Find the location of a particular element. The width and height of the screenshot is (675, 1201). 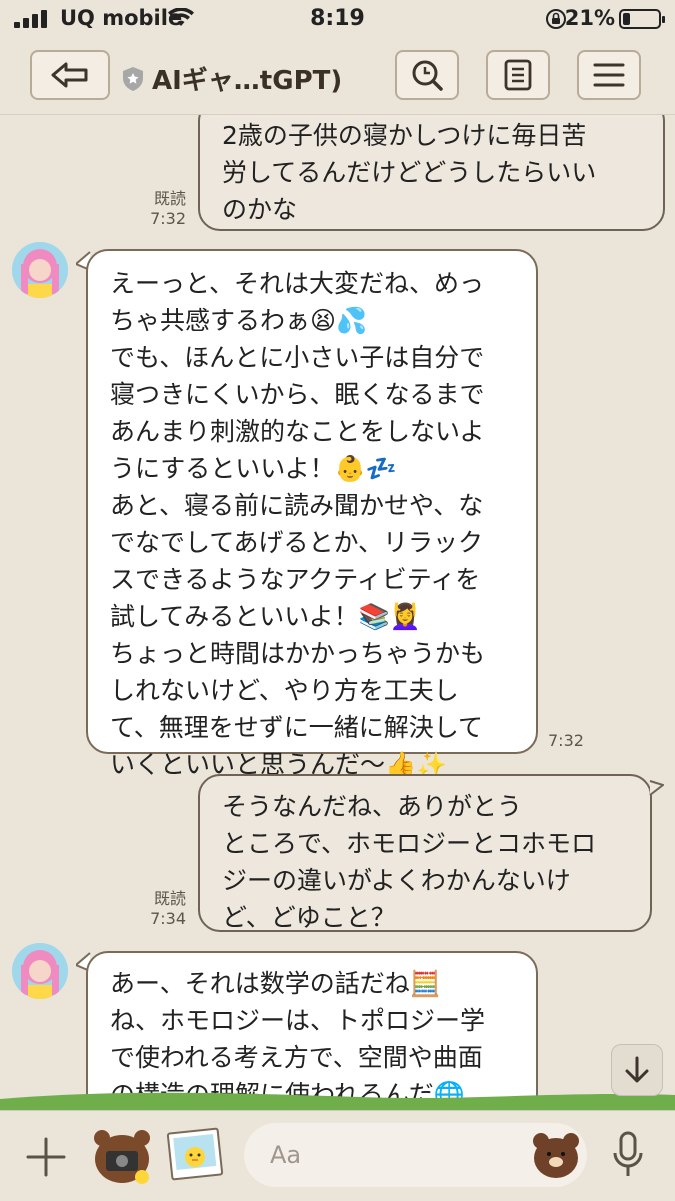

message-meta: 既読 7:32 is located at coordinates (163, 209).